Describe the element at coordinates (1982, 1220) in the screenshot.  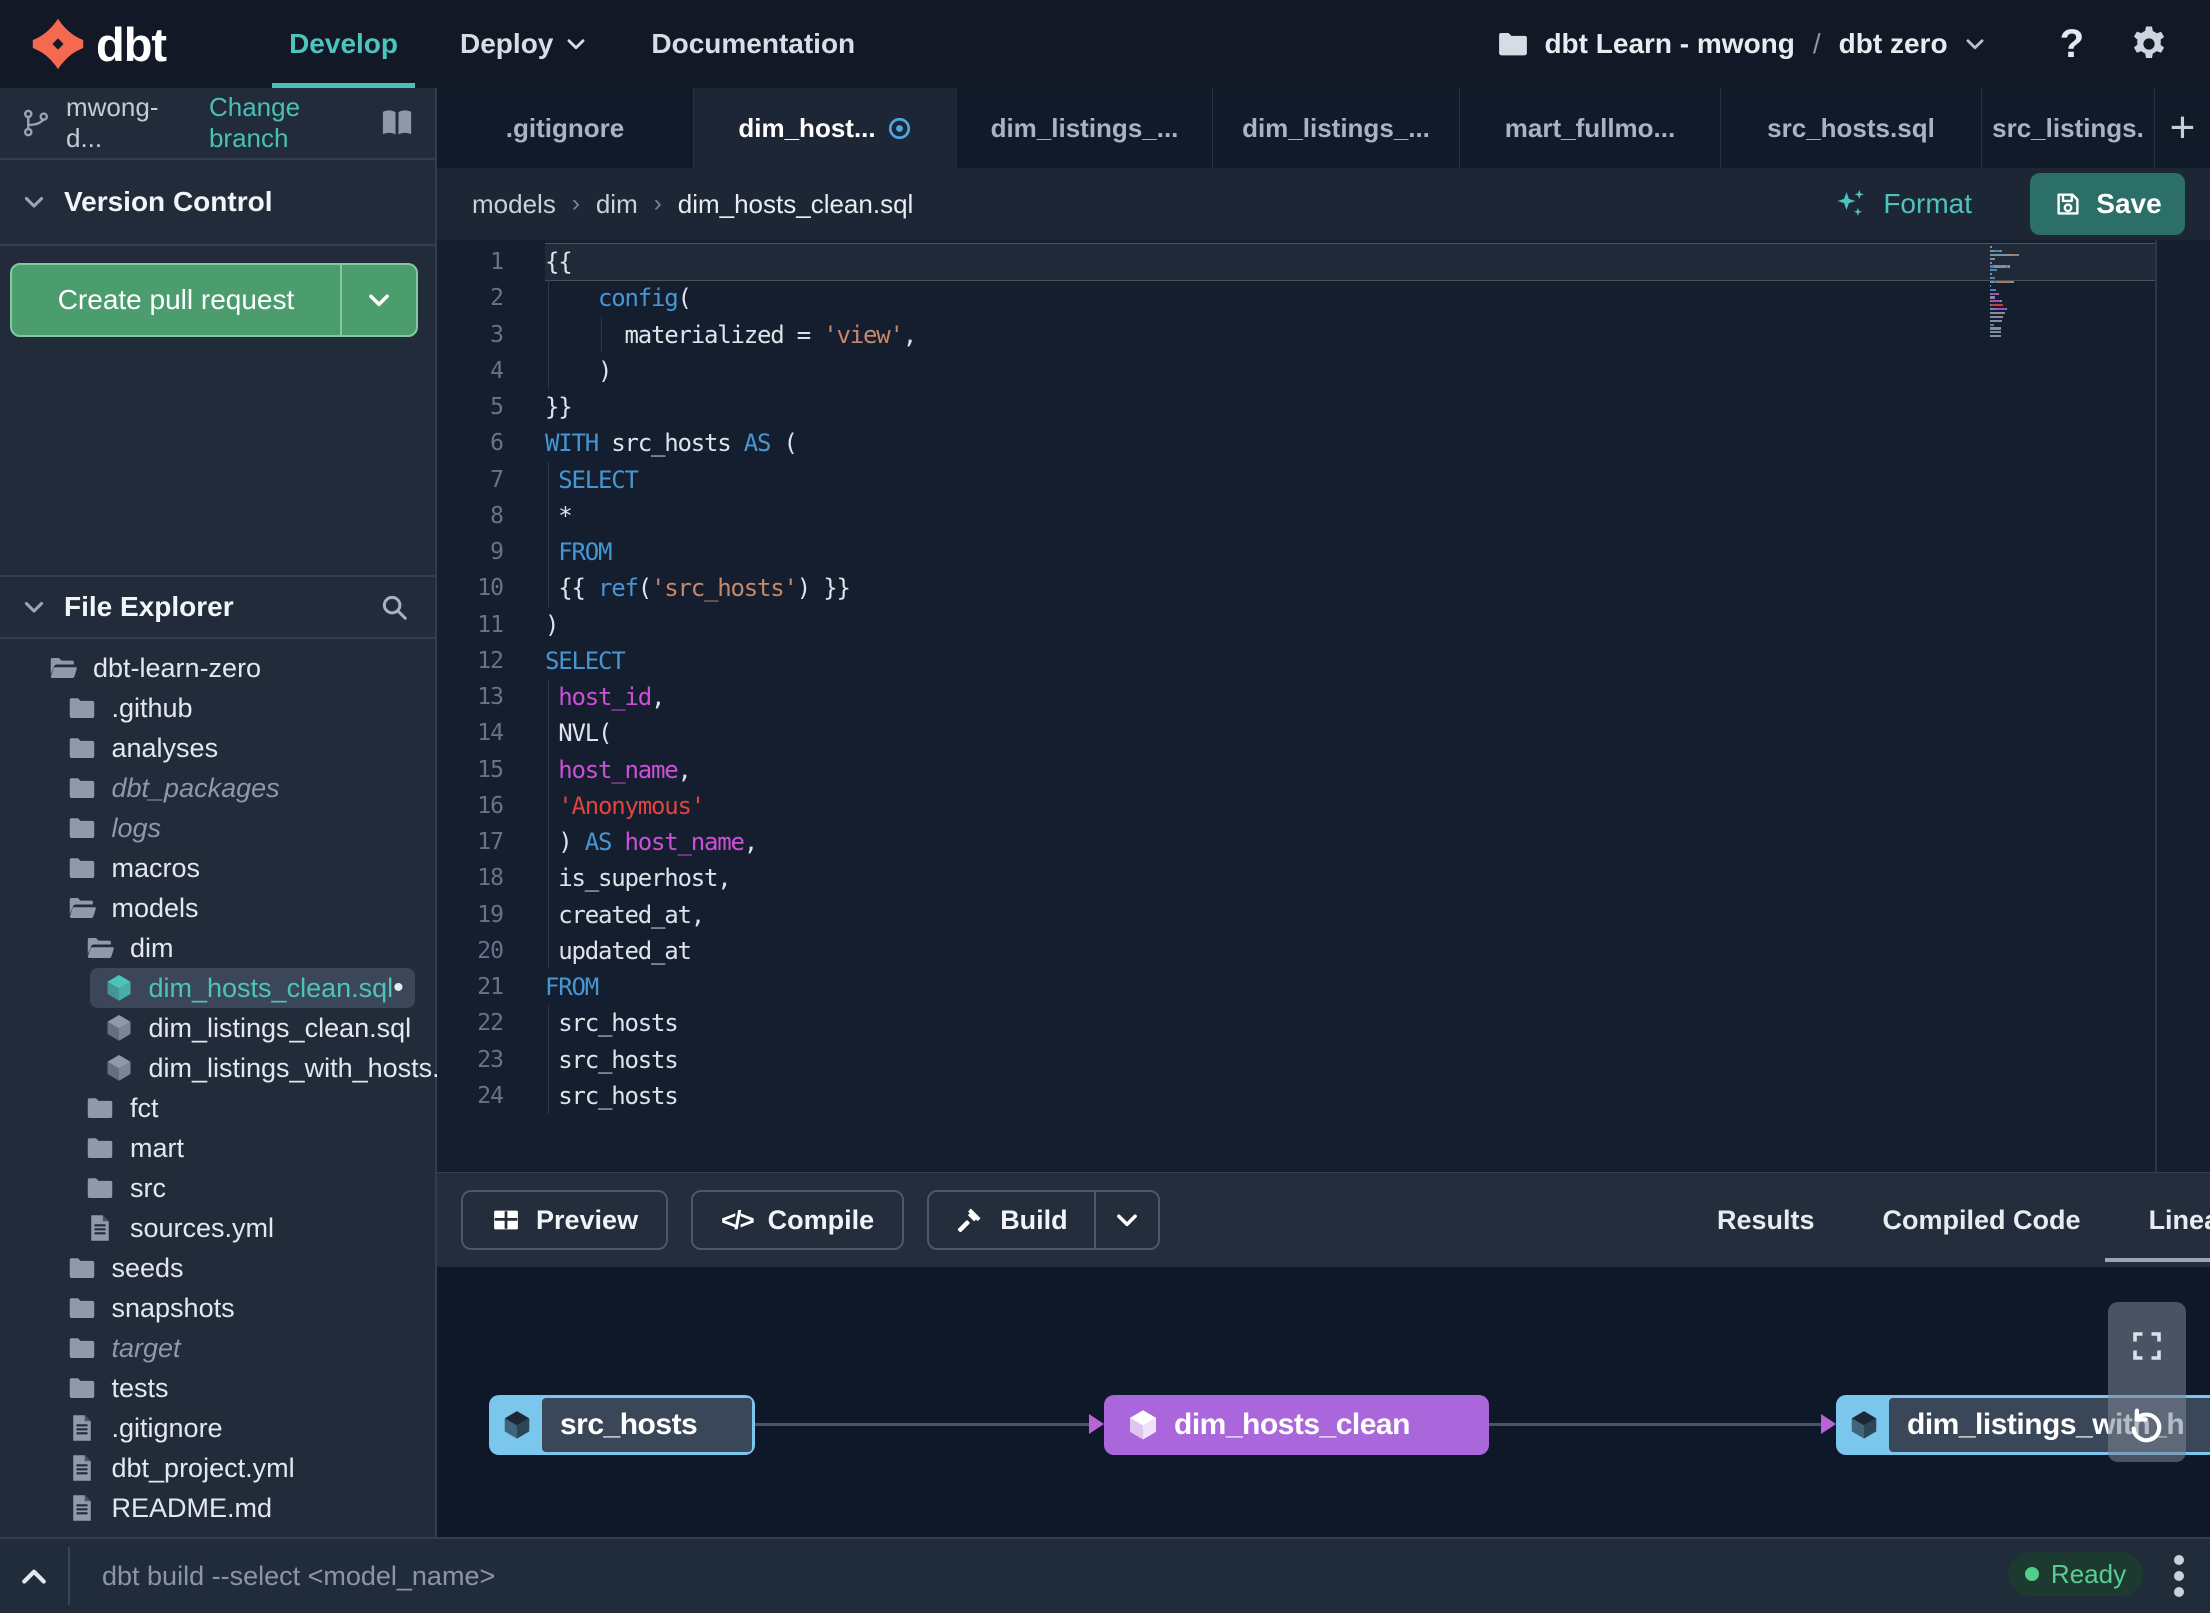
I see `tab-compiled-code: Compiled Code` at that location.